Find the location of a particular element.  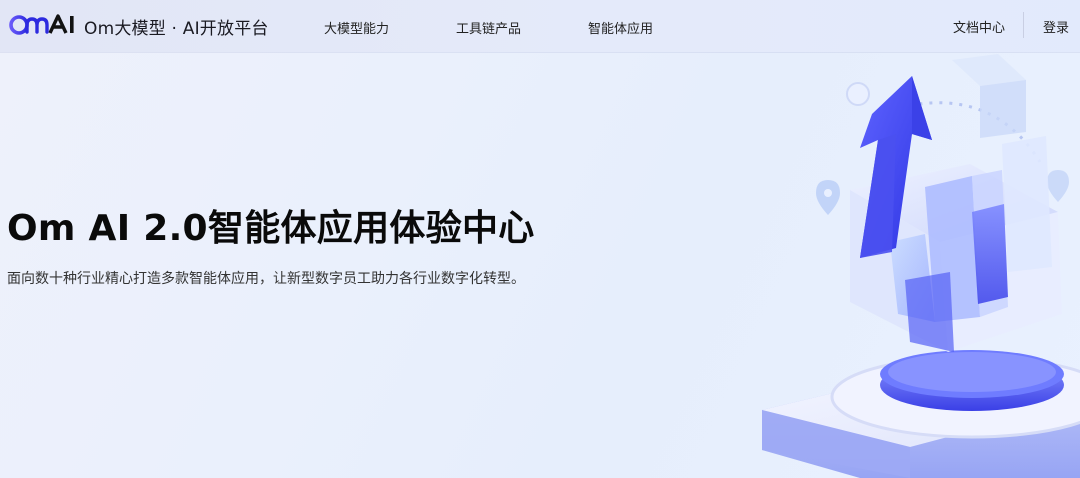

logo-link is located at coordinates (44, 25).